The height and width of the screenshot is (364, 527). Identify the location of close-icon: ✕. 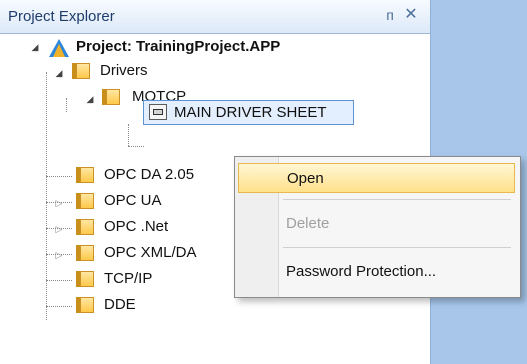
(411, 15).